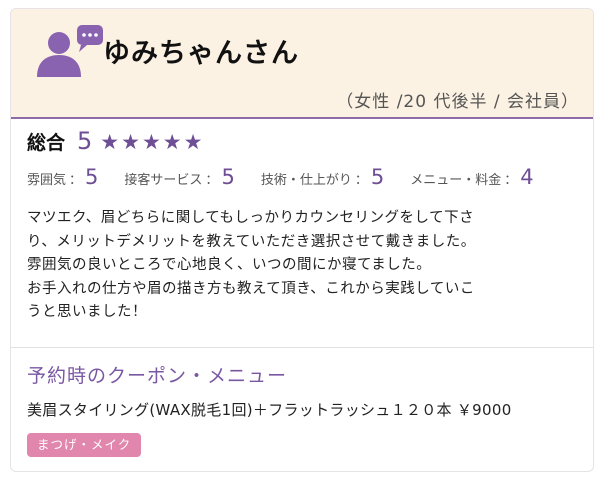 The width and height of the screenshot is (600, 500). What do you see at coordinates (163, 180) in the screenshot?
I see `rating-label: 接客サービス` at bounding box center [163, 180].